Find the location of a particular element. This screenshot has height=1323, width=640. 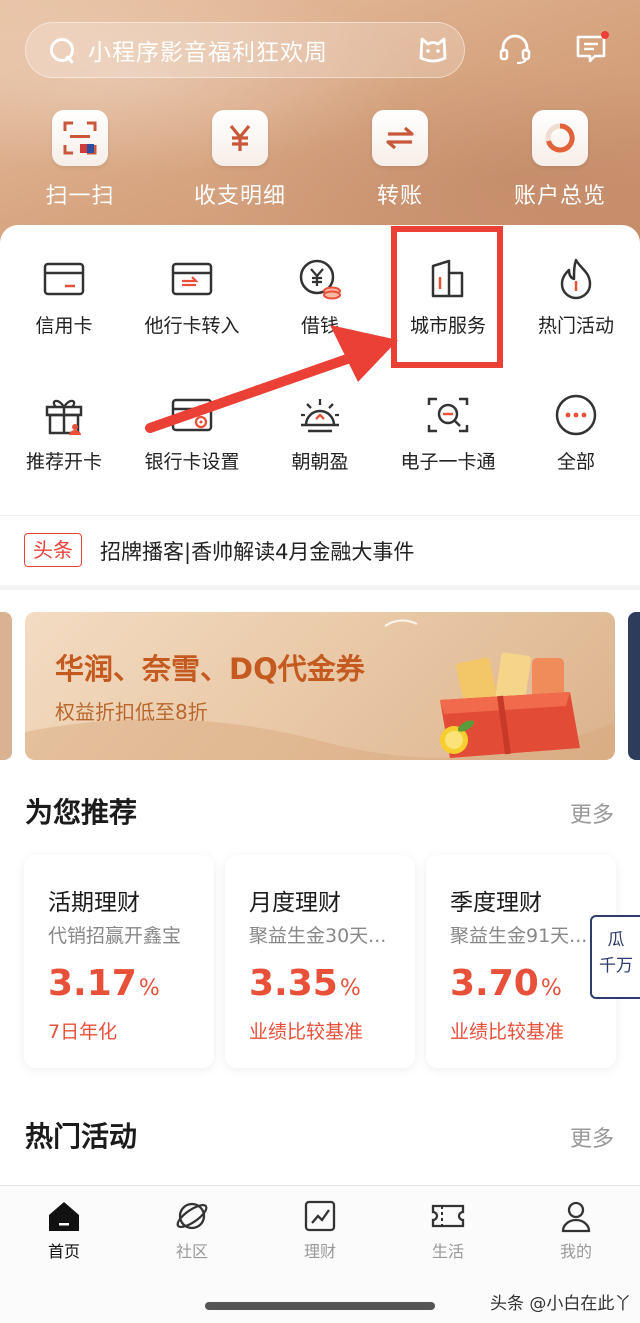

home-indicator is located at coordinates (320, 1306).